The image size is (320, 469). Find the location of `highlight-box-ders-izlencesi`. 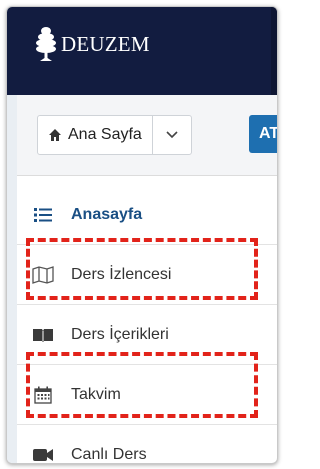

highlight-box-ders-izlencesi is located at coordinates (142, 269).